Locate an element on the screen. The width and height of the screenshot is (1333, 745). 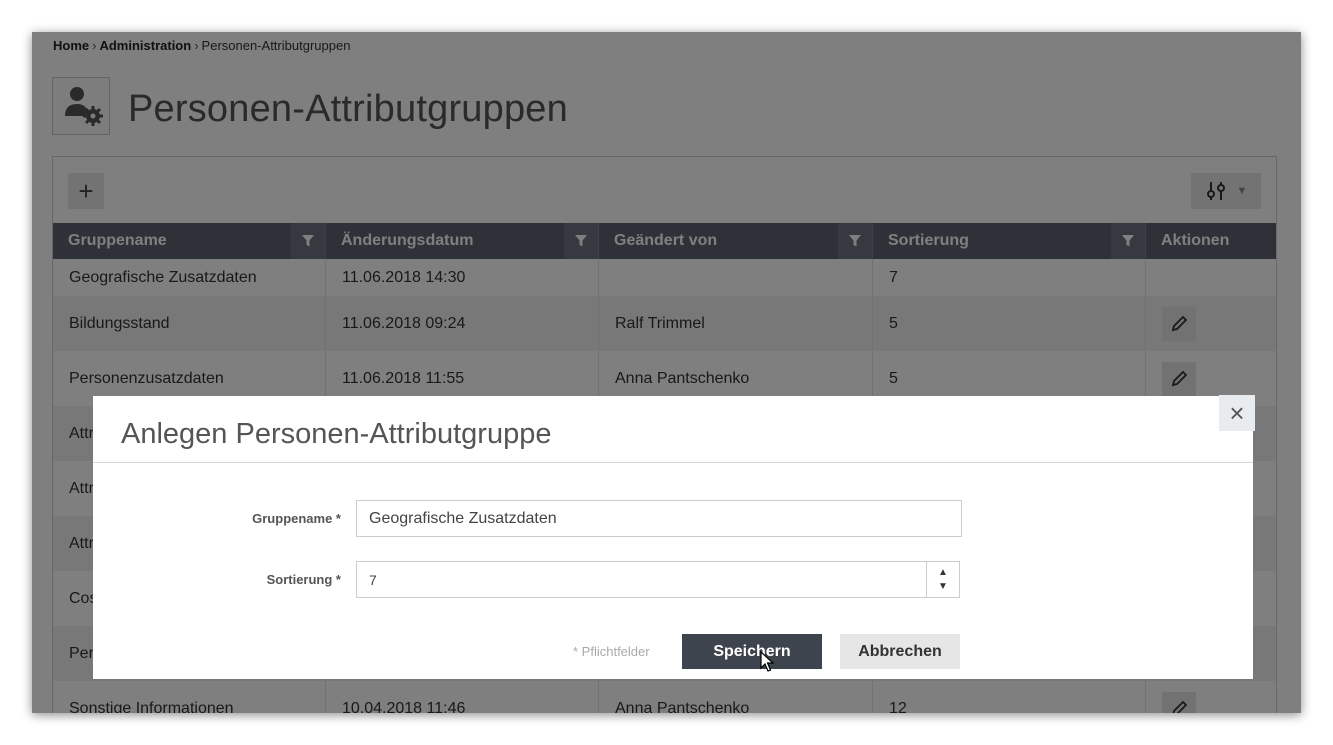
sortierung-input: 7 ▲ ▼ is located at coordinates (658, 579).